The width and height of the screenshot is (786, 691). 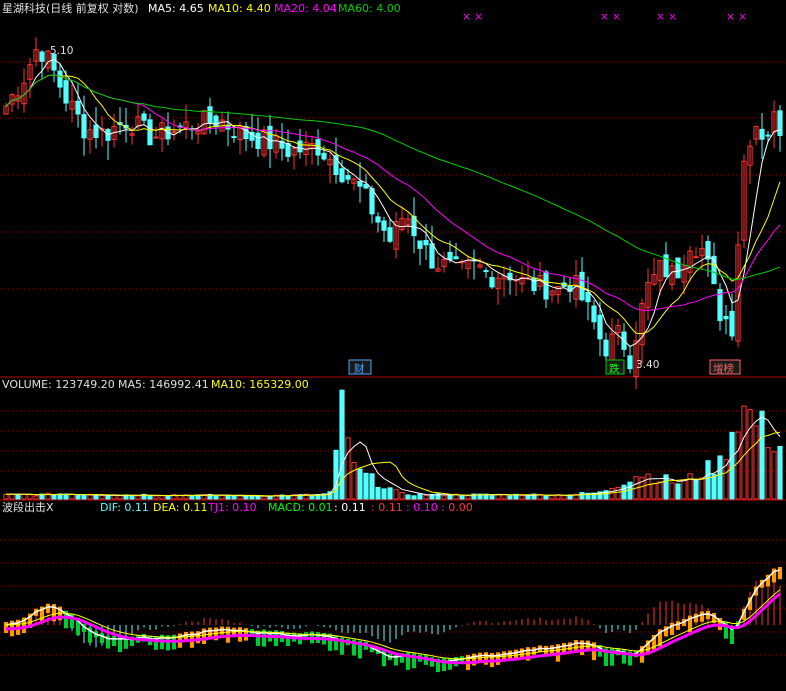 I want to click on indicator-value-3: : 0.10, so click(x=422, y=507).